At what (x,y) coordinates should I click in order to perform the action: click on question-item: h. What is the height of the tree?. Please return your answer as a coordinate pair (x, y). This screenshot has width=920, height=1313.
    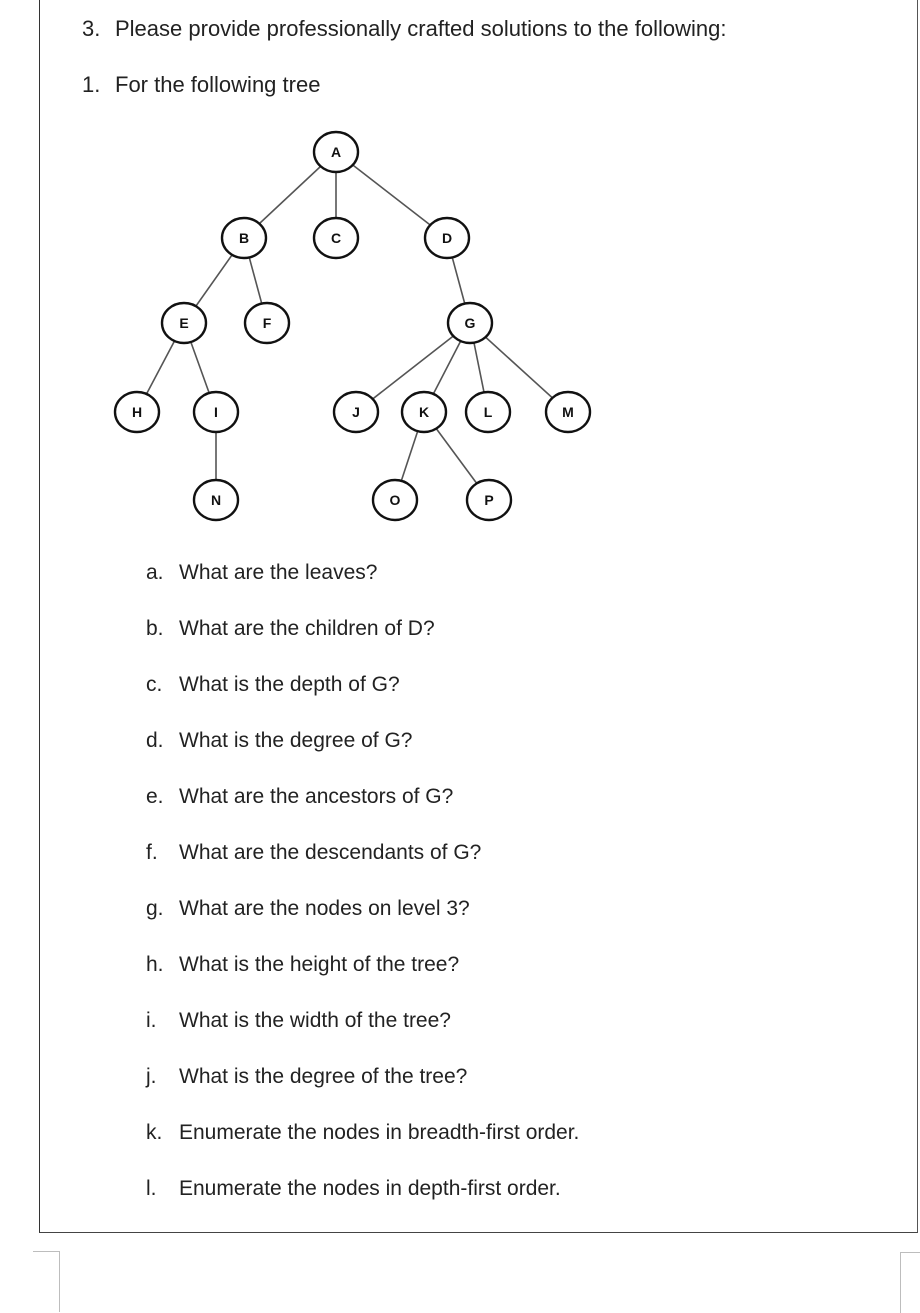
    Looking at the image, I should click on (303, 964).